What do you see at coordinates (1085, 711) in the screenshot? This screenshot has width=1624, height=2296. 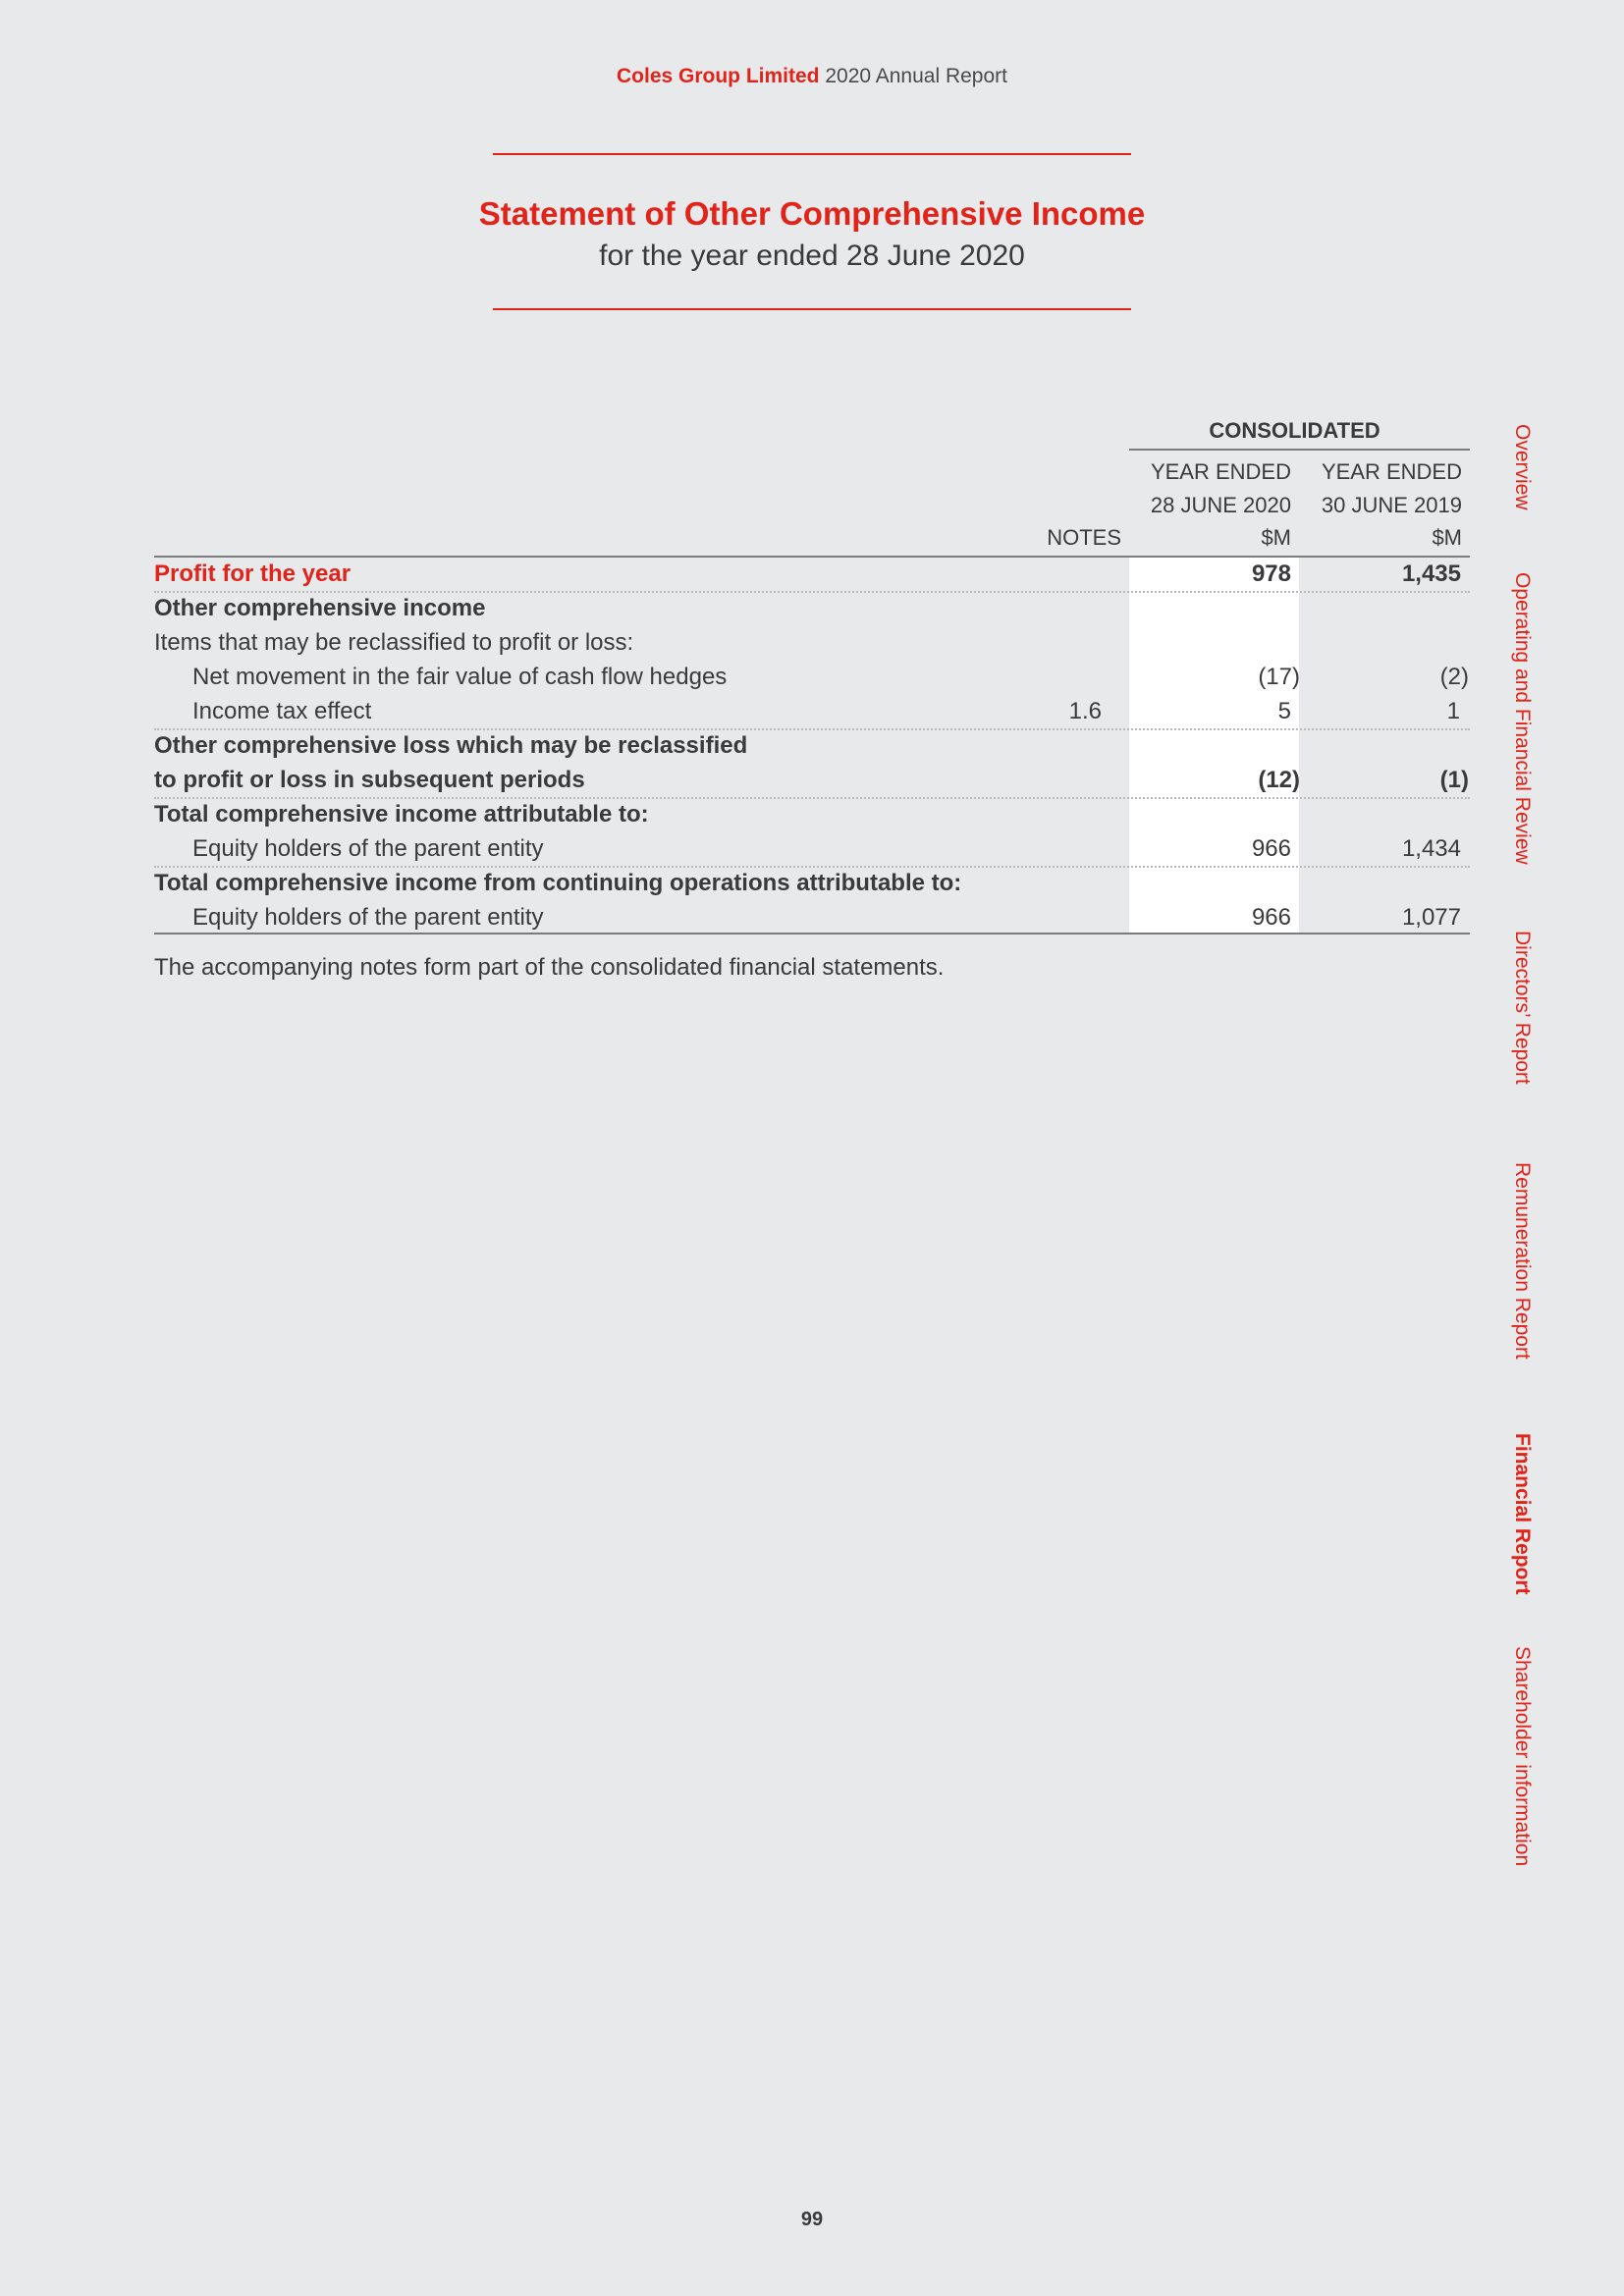 I see `row-note-income-tax: 1.6` at bounding box center [1085, 711].